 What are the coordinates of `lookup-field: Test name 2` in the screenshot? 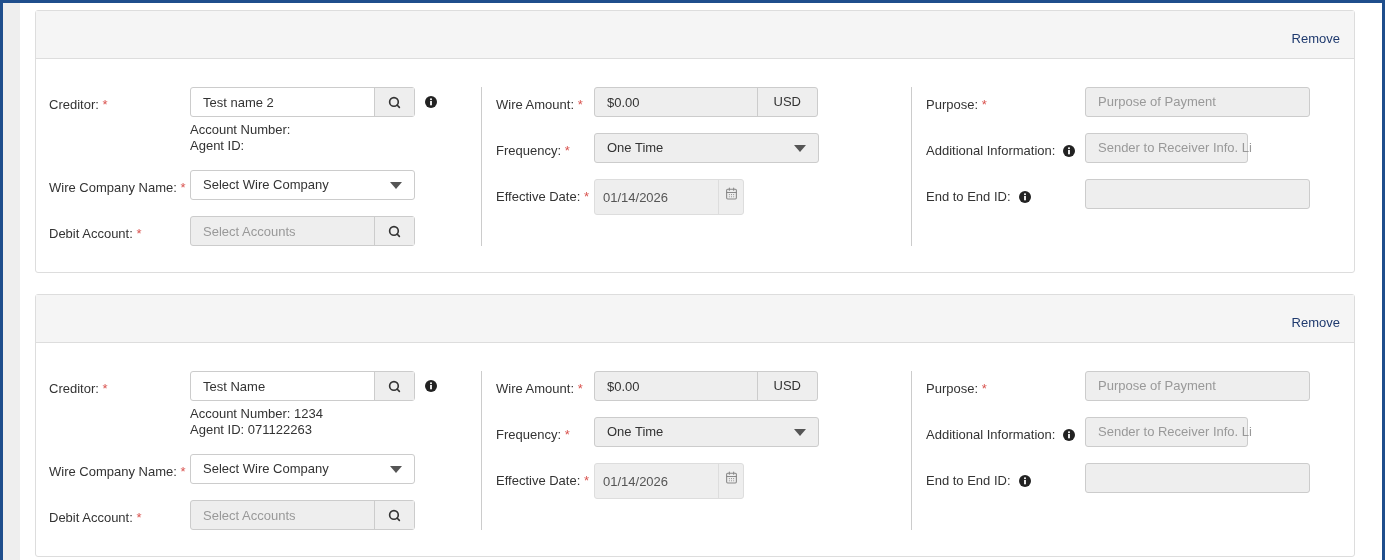 It's located at (302, 102).